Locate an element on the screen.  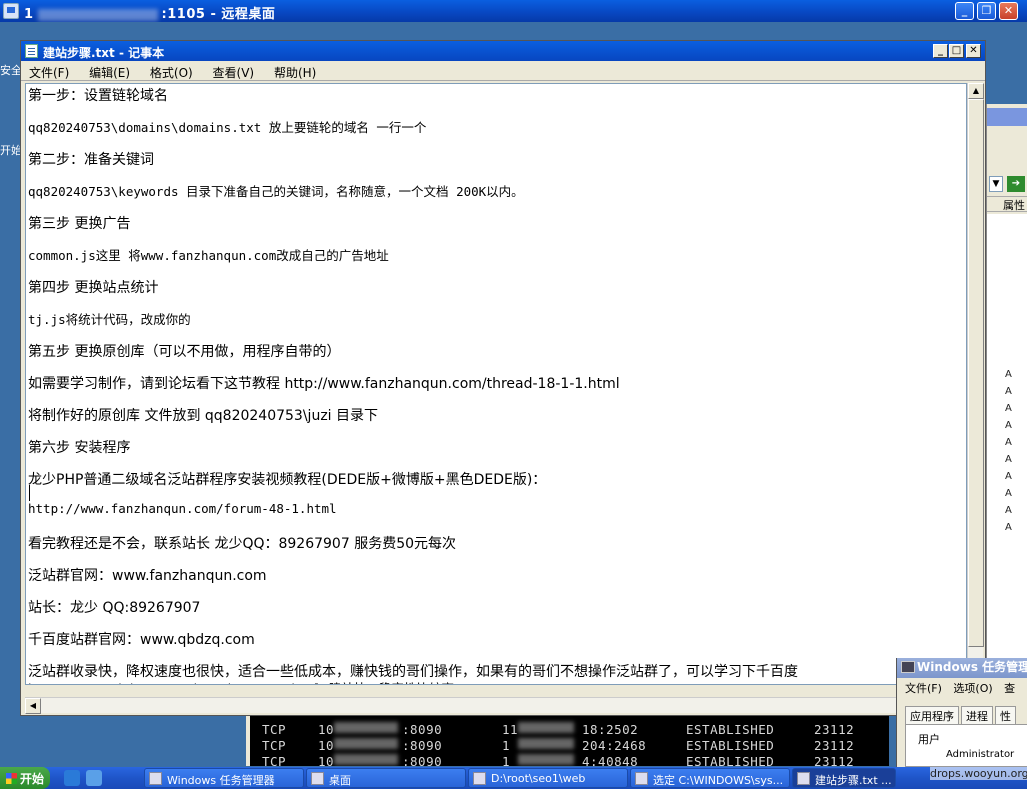
console-remote-port: 4:40848 is located at coordinates (610, 760).